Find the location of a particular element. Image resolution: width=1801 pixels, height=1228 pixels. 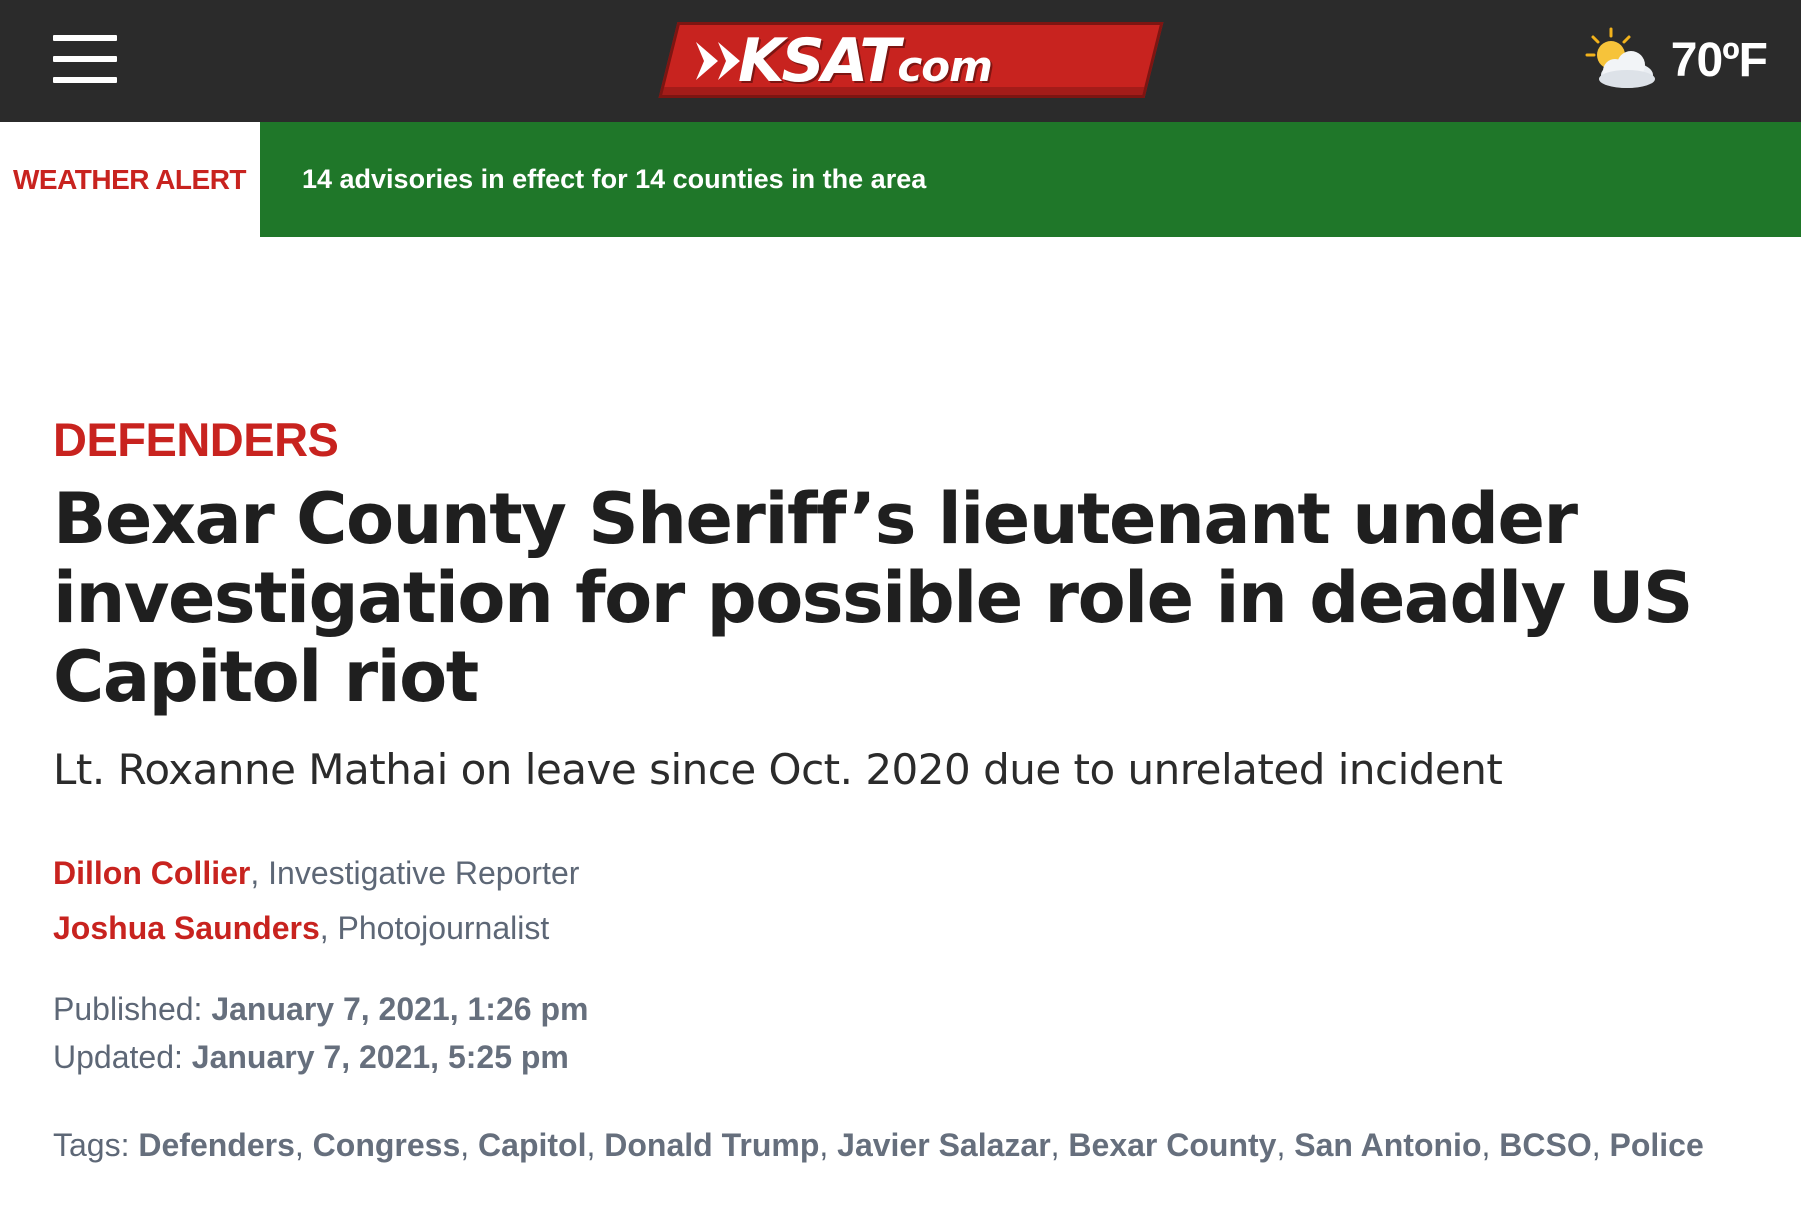

updated-date-line: Updated: January 7, 2021, 5:25 pm is located at coordinates (311, 1057).